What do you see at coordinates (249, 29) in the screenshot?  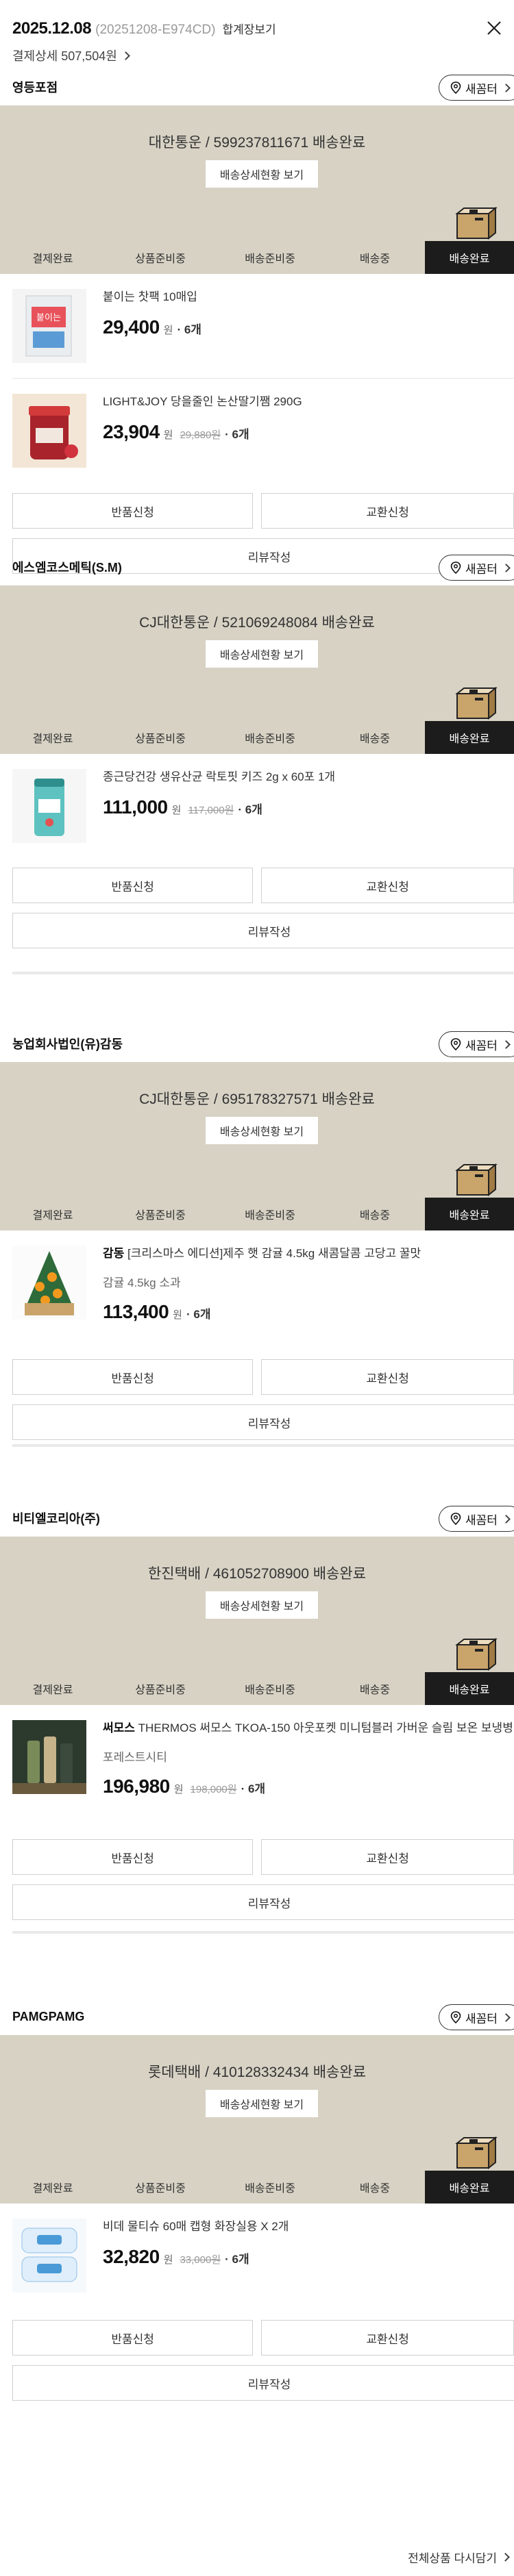 I see `receipt-link: 합계장보기` at bounding box center [249, 29].